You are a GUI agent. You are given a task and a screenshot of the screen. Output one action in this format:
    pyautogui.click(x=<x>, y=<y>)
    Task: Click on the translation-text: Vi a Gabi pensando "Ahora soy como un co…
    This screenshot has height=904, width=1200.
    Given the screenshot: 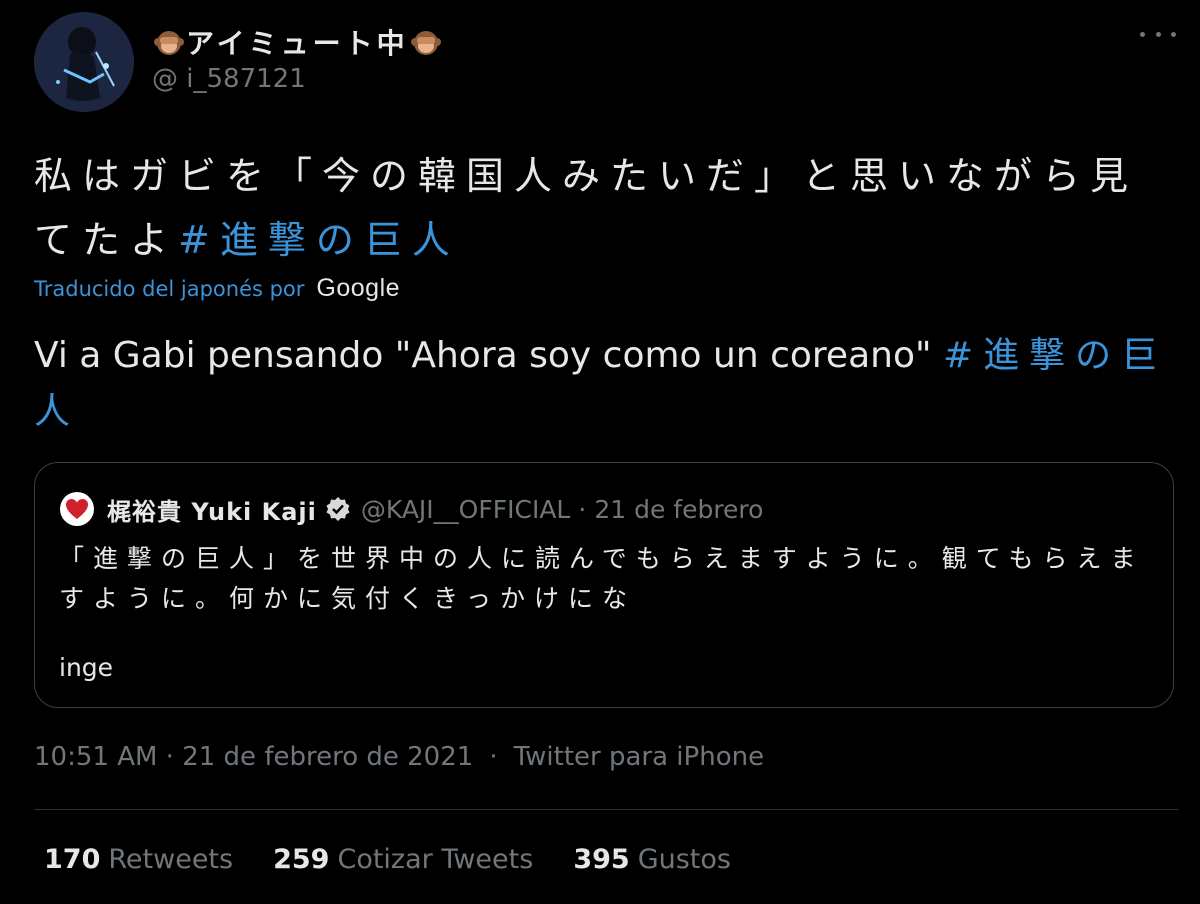 What is the action you would take?
    pyautogui.click(x=609, y=384)
    